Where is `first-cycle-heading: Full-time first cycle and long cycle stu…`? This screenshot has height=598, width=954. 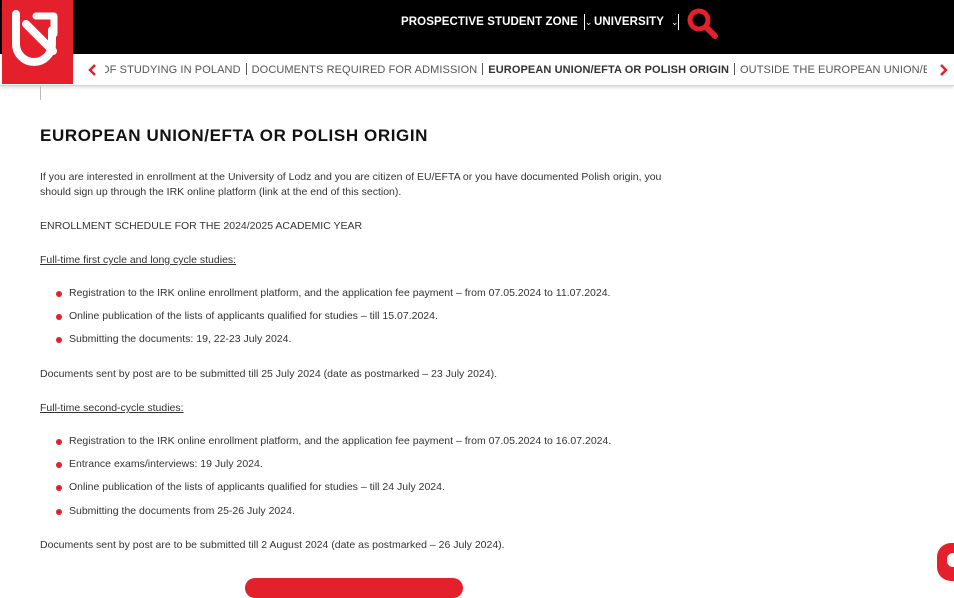
first-cycle-heading: Full-time first cycle and long cycle stu… is located at coordinates (138, 260).